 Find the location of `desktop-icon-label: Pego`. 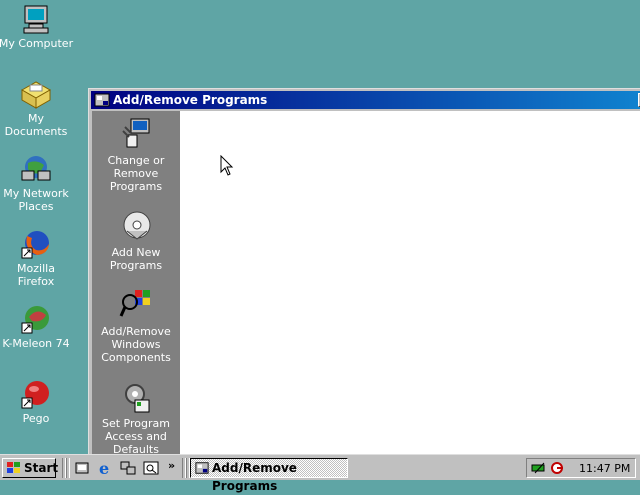

desktop-icon-label: Pego is located at coordinates (36, 418).